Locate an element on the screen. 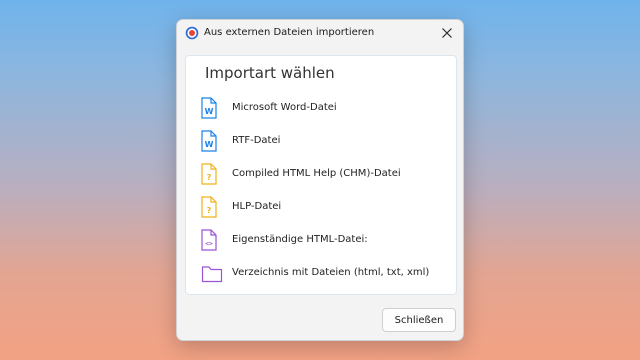  import-option-word: W Microsoft Word-Datei is located at coordinates (326, 112).